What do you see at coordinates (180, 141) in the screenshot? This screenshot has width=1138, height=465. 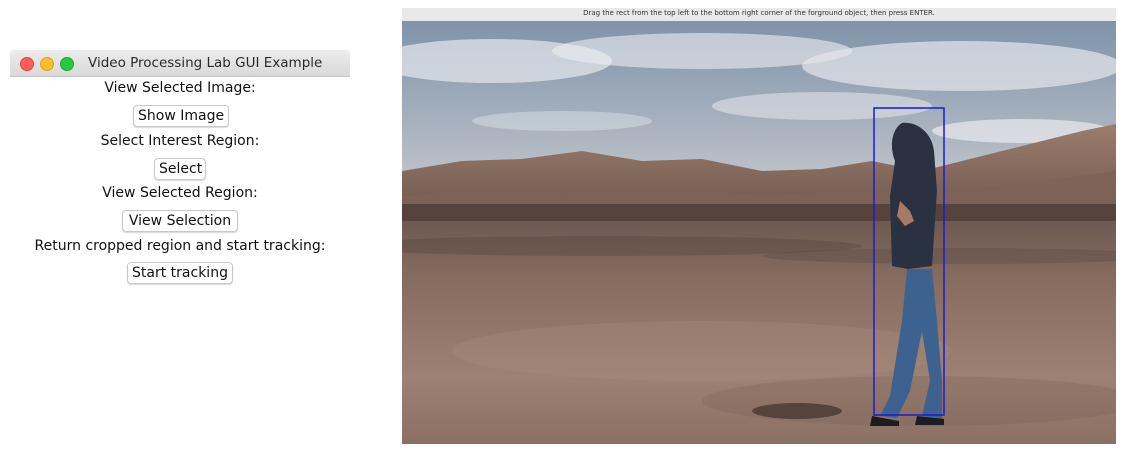 I see `select-region-label: Select Interest Region:` at bounding box center [180, 141].